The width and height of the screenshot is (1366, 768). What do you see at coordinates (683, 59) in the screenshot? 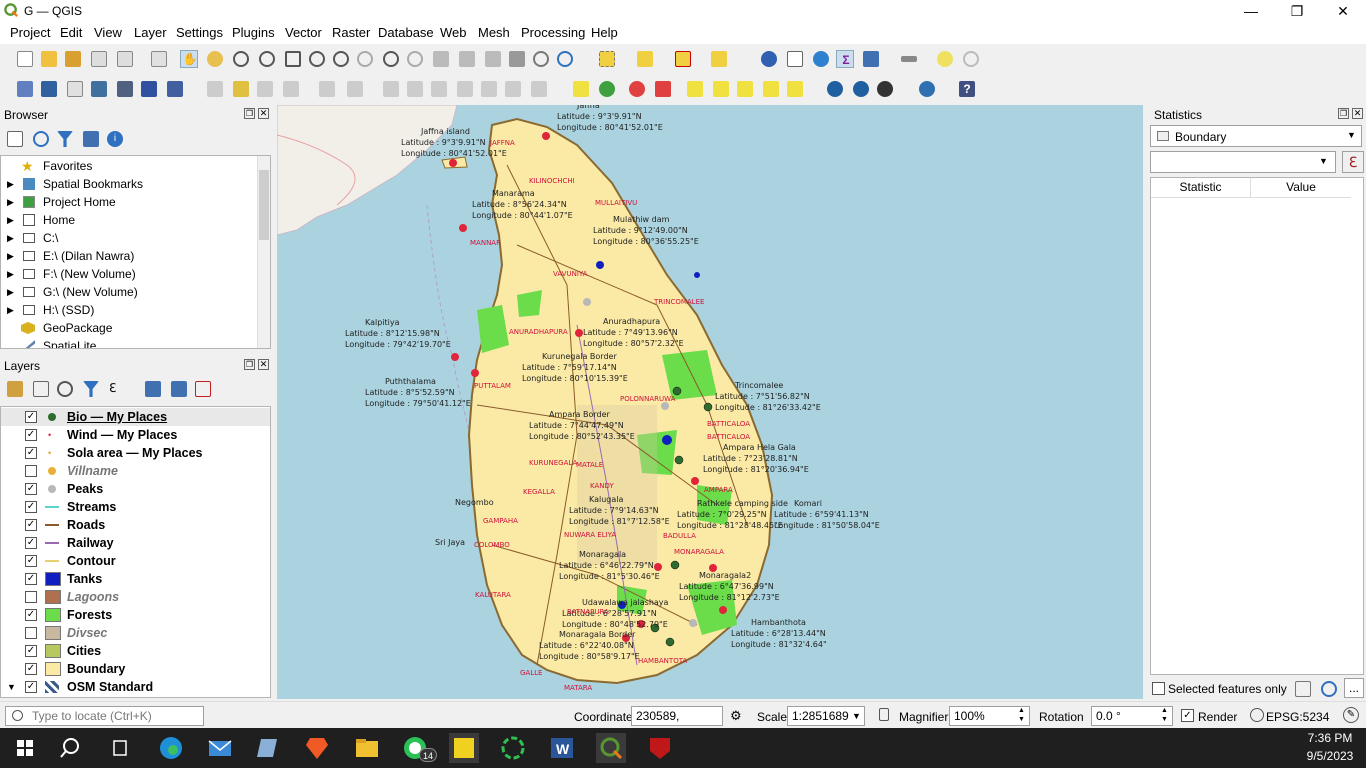
I see `deselect-icon` at bounding box center [683, 59].